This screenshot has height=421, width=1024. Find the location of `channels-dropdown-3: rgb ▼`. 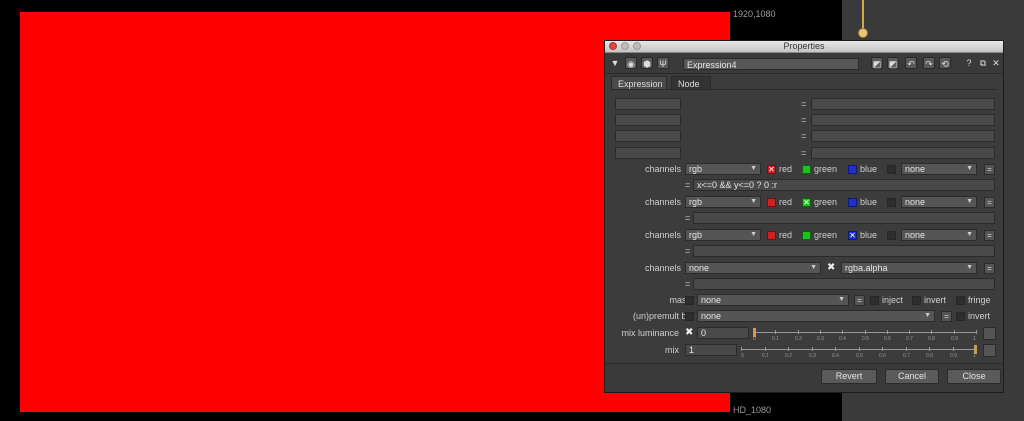

channels-dropdown-3: rgb ▼ is located at coordinates (723, 235).